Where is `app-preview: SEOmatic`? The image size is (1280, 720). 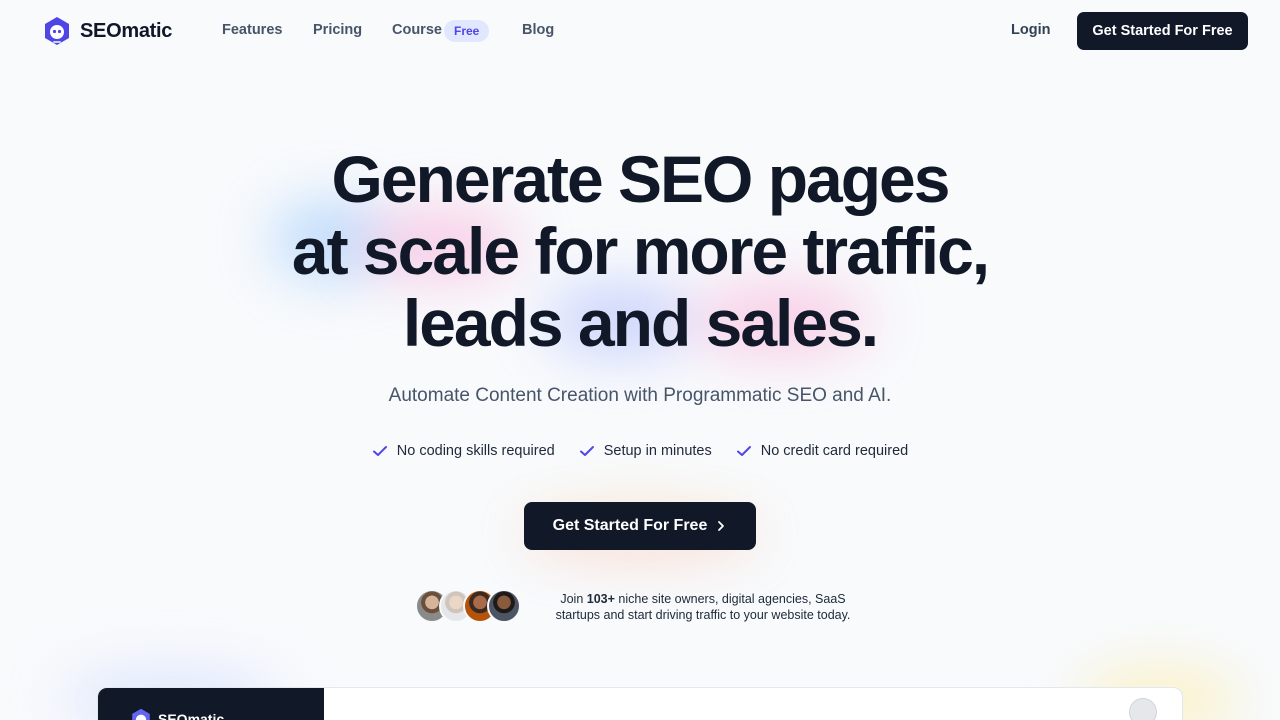
app-preview: SEOmatic is located at coordinates (640, 703).